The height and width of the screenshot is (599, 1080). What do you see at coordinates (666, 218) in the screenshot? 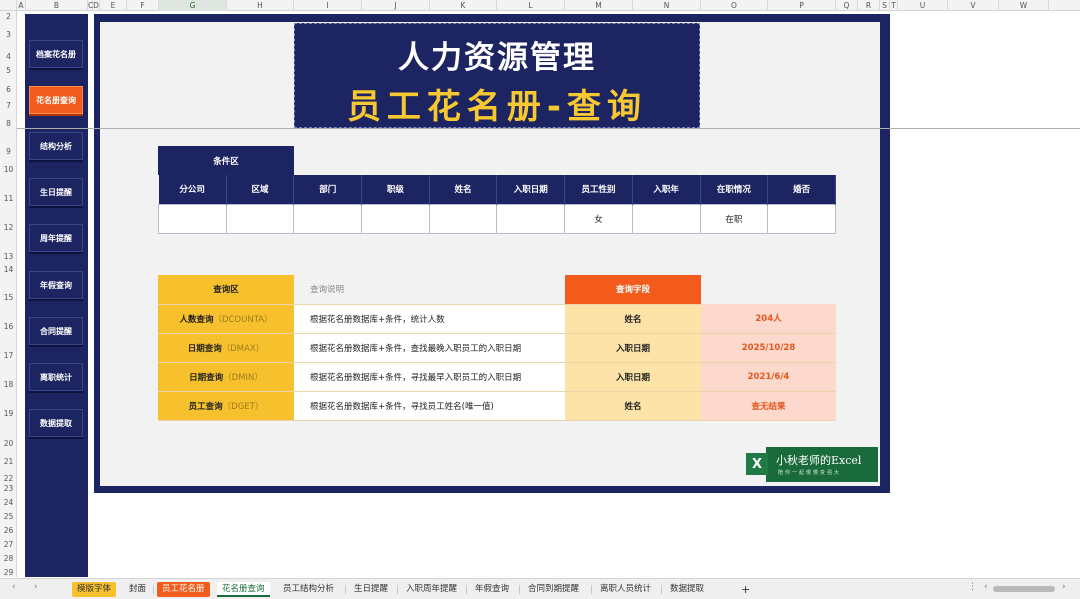
I see `condition-cell-hire-year` at bounding box center [666, 218].